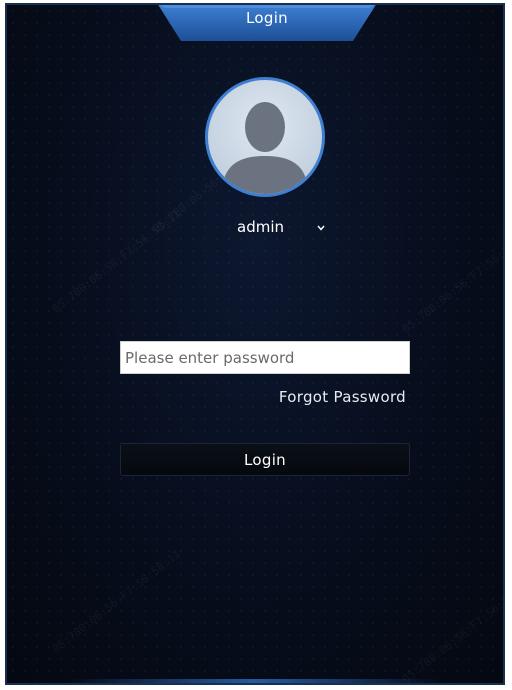 This screenshot has height=690, width=512. Describe the element at coordinates (265, 459) in the screenshot. I see `login-button: Login` at that location.